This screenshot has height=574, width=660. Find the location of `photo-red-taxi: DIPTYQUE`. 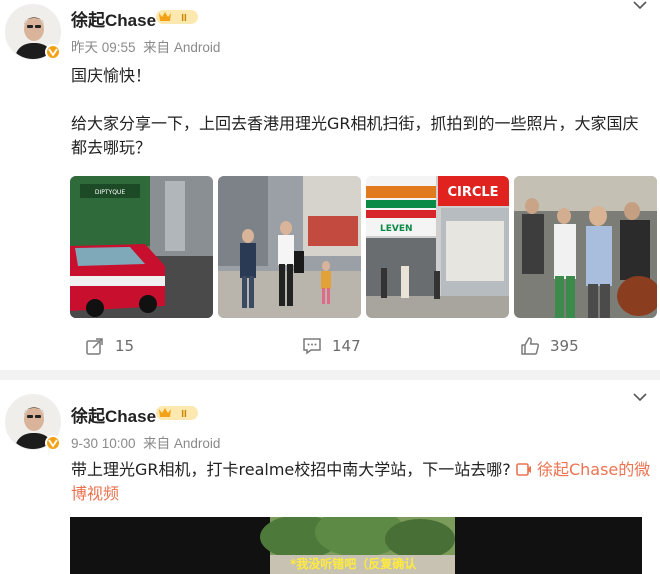

photo-red-taxi: DIPTYQUE is located at coordinates (141, 247).